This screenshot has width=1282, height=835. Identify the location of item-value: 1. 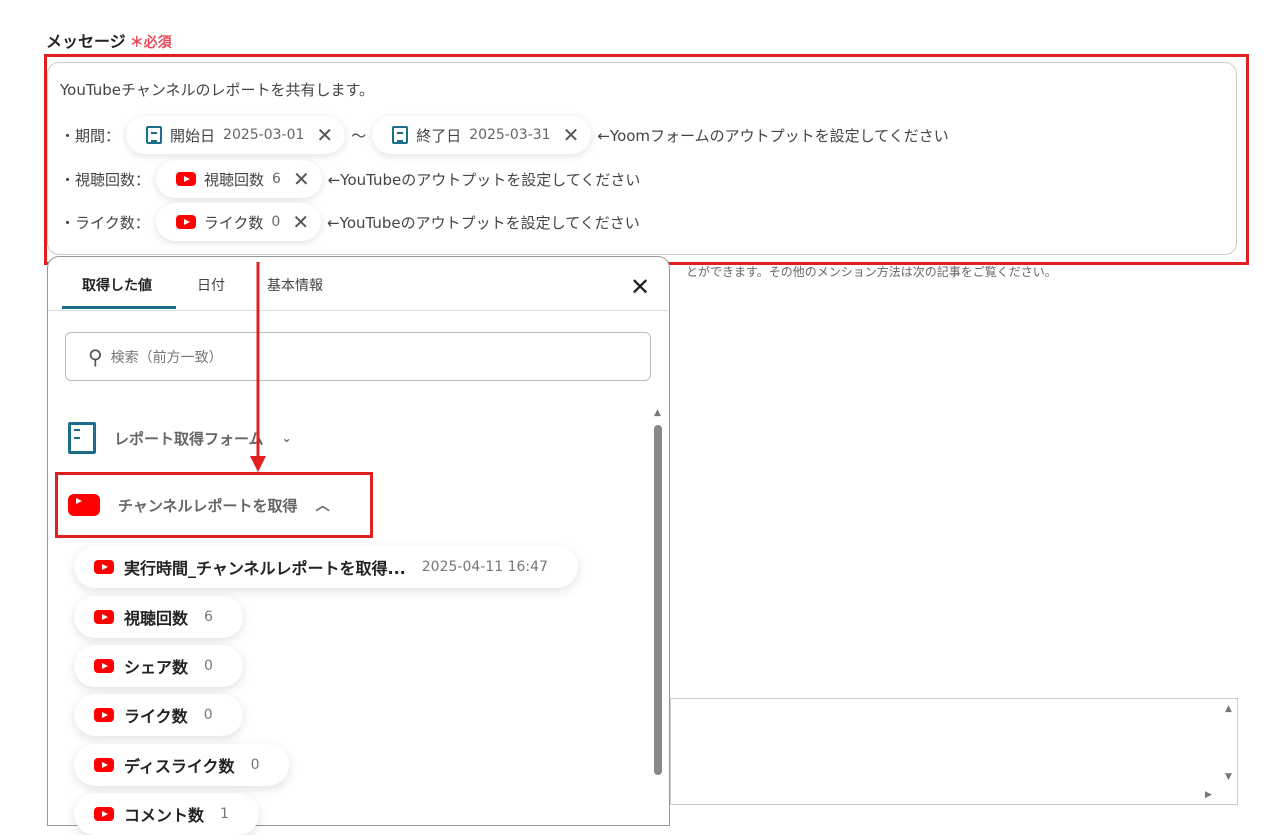
(224, 814).